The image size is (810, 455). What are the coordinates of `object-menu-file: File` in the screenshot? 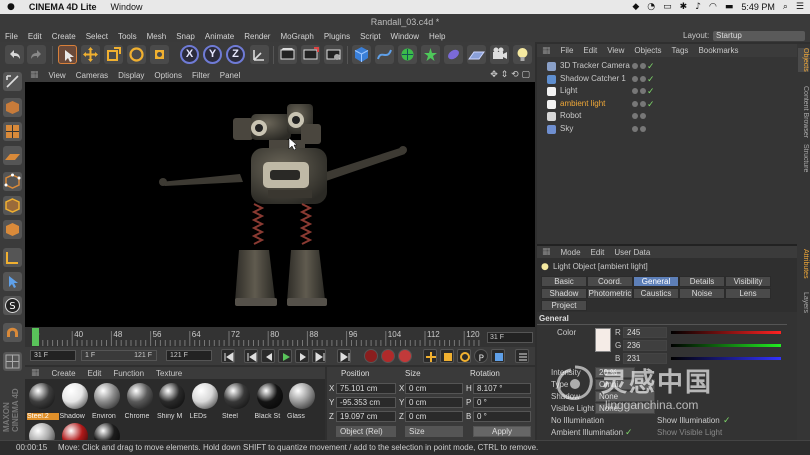 It's located at (567, 50).